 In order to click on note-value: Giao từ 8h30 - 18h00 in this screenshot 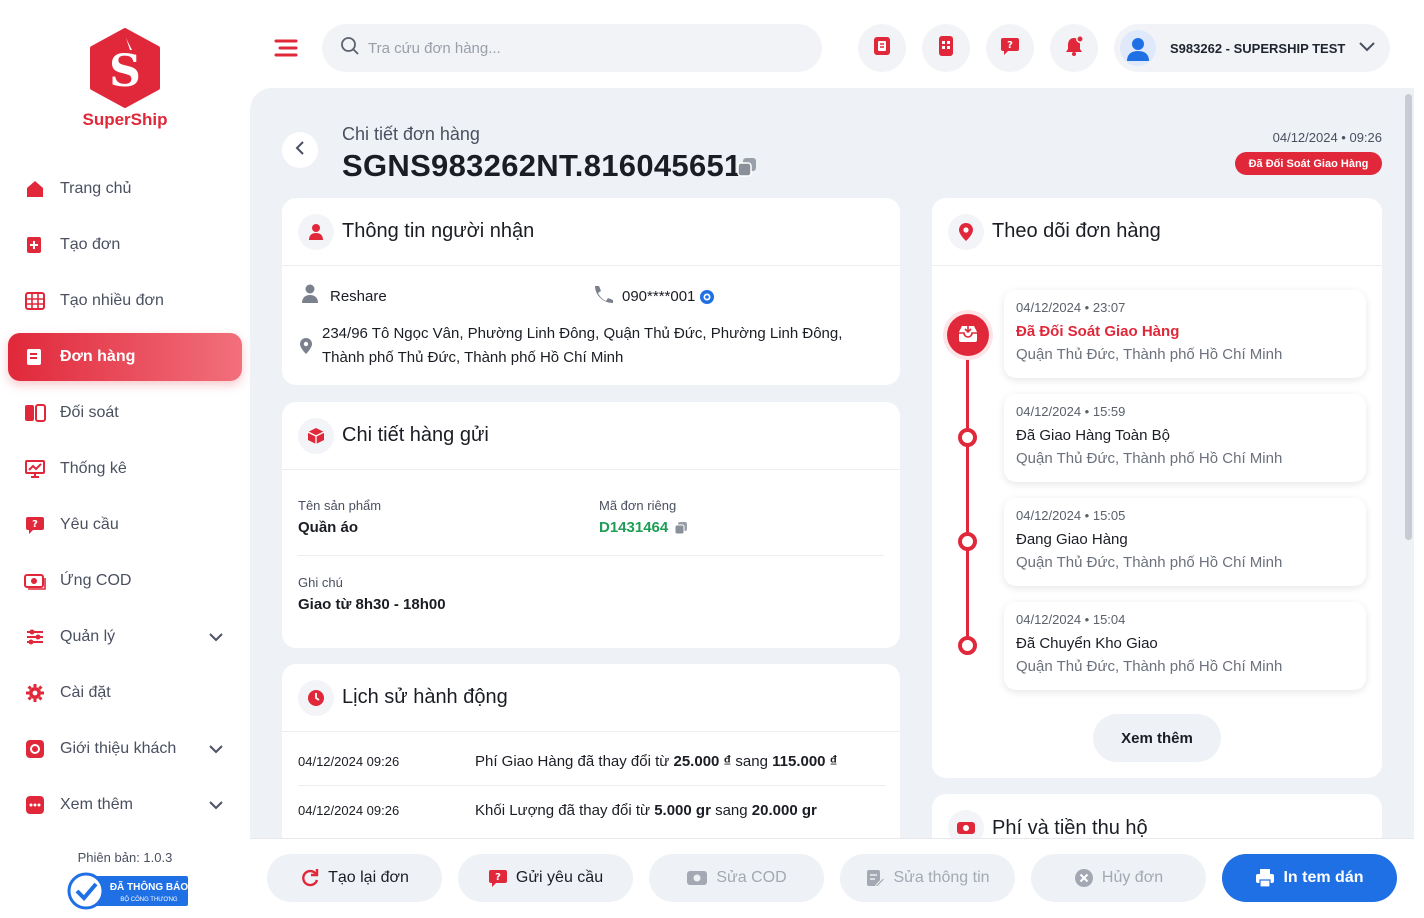, I will do `click(372, 604)`.